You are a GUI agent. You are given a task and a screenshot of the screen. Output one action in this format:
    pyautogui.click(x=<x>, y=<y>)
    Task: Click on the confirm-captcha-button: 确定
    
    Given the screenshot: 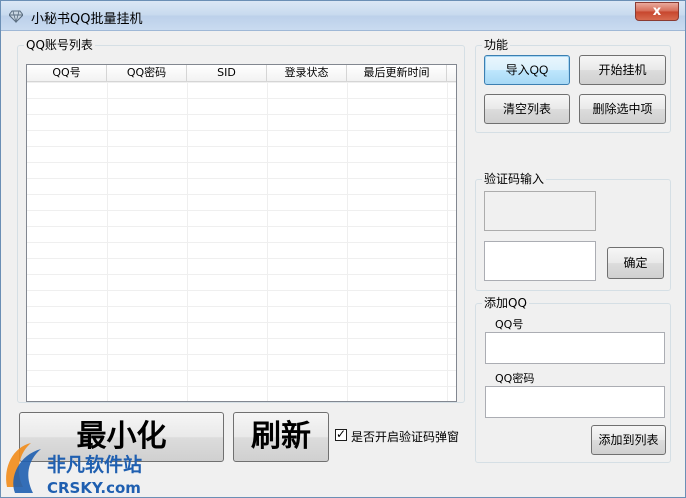 What is the action you would take?
    pyautogui.click(x=635, y=263)
    